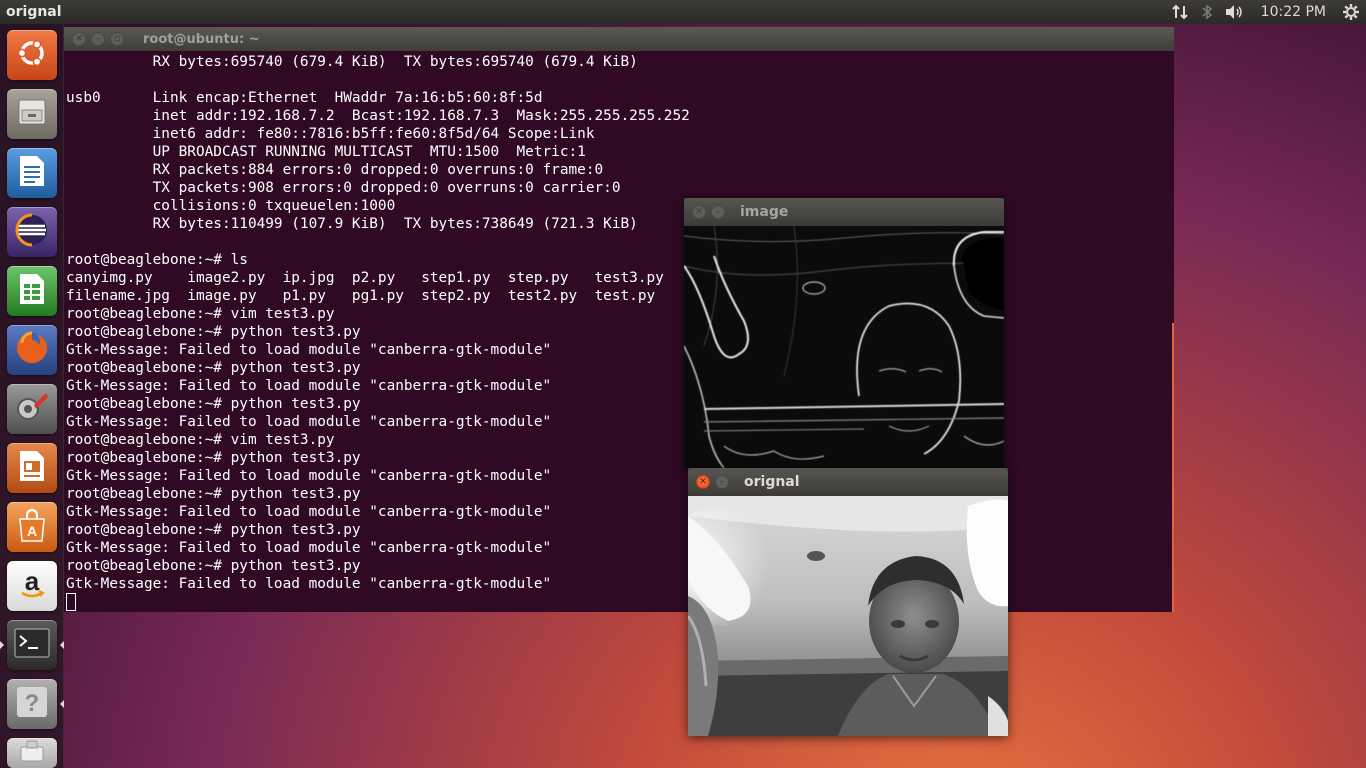 This screenshot has width=1366, height=768. What do you see at coordinates (157, 260) in the screenshot?
I see `terminal-line: root@beaglebone:~# ls` at bounding box center [157, 260].